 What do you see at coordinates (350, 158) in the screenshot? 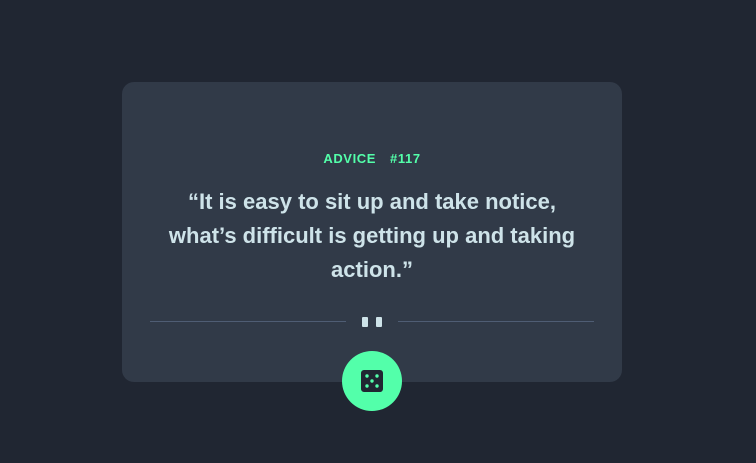
I see `advice-label: ADVICE` at bounding box center [350, 158].